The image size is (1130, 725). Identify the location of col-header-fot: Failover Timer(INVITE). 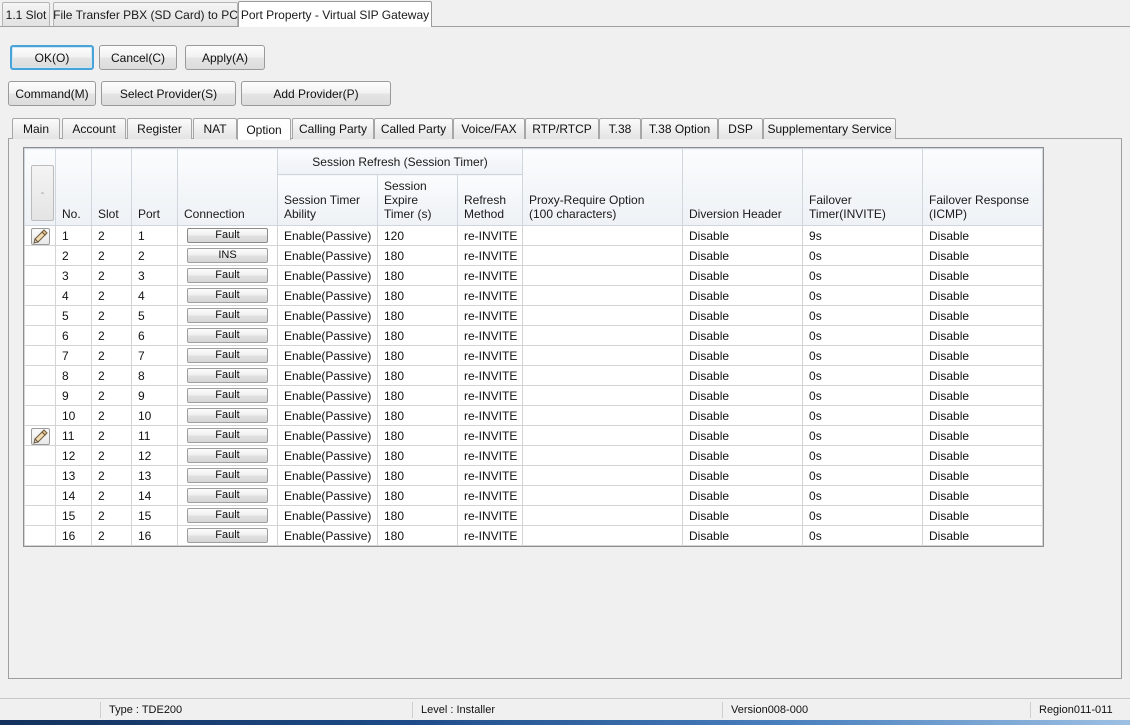
(863, 187).